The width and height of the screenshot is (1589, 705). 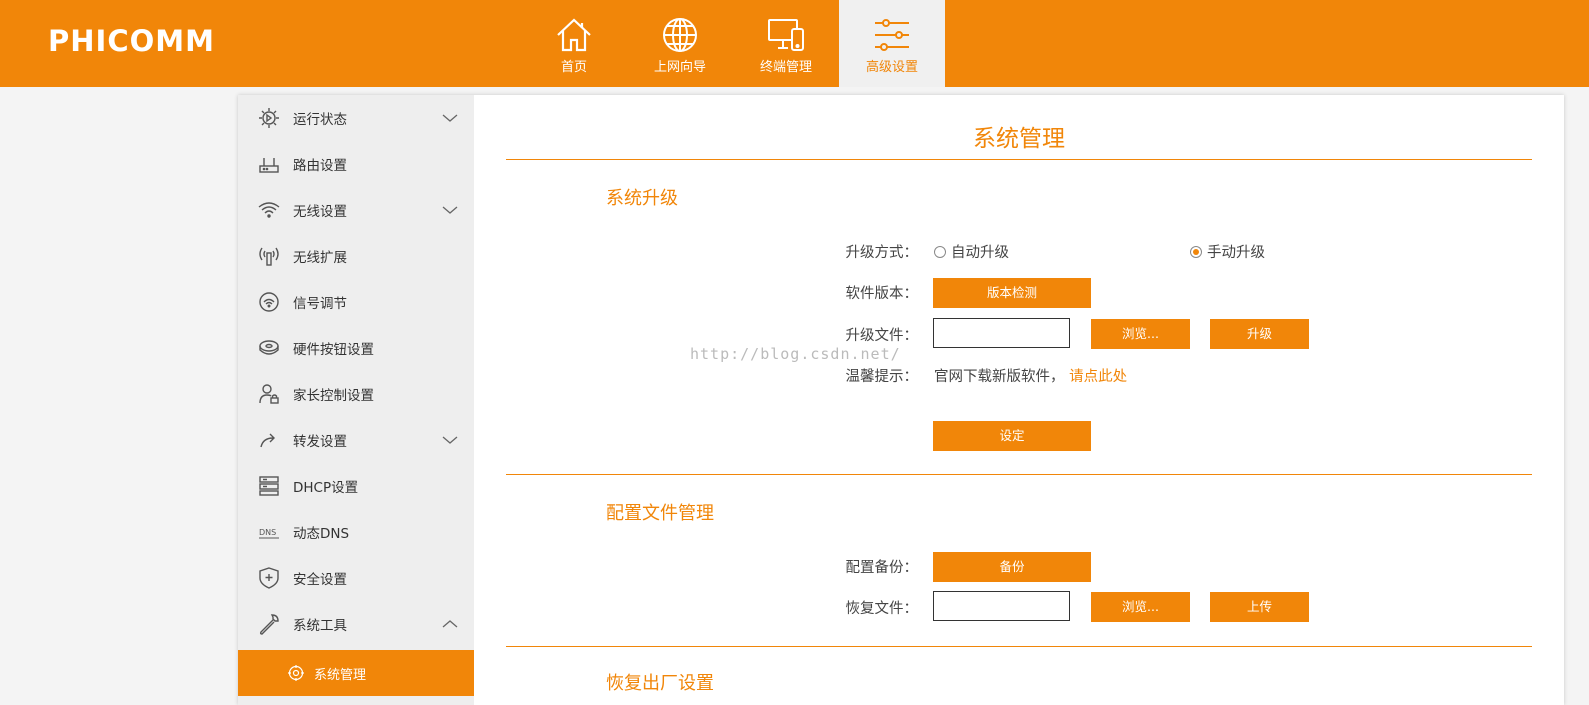 I want to click on shield-icon, so click(x=269, y=578).